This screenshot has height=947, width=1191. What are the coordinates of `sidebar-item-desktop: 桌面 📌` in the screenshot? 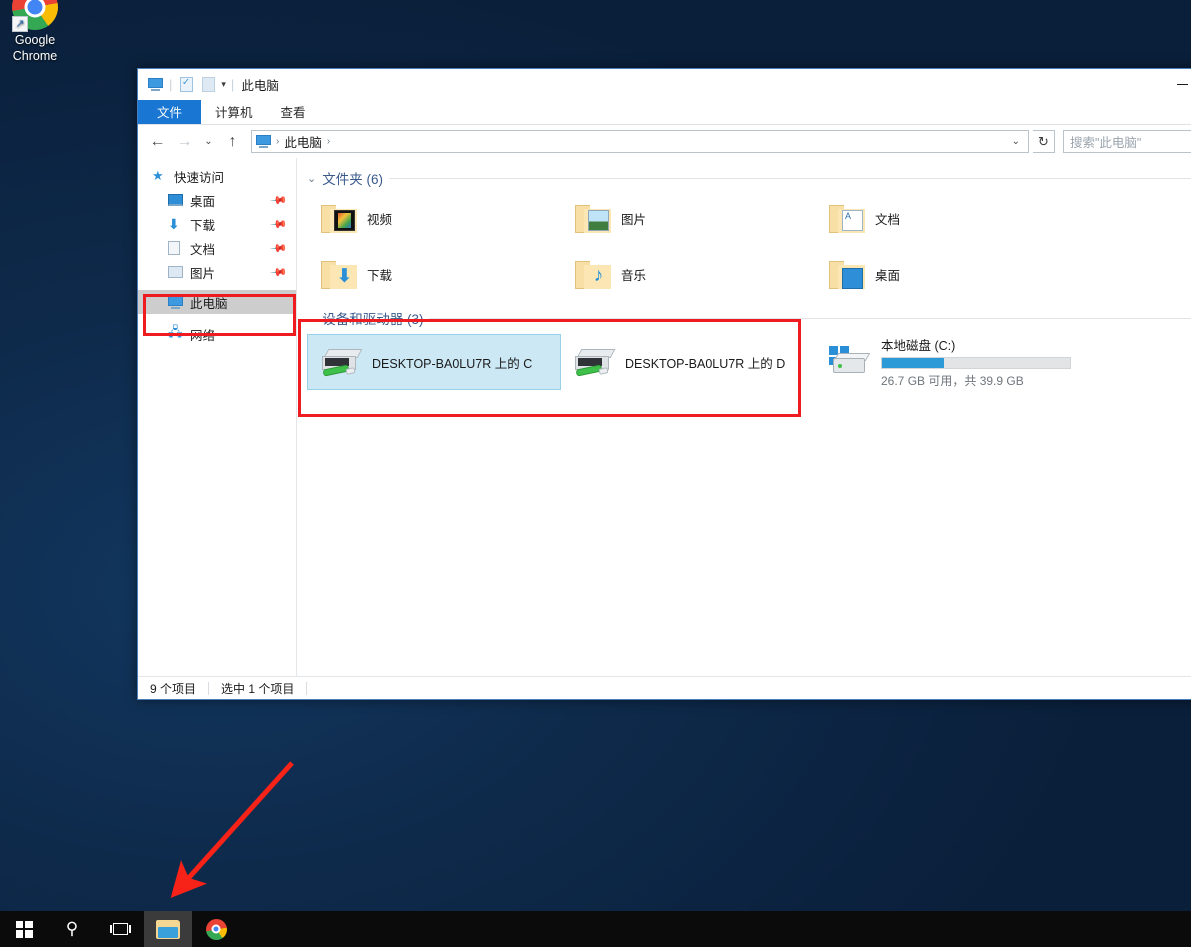 It's located at (217, 200).